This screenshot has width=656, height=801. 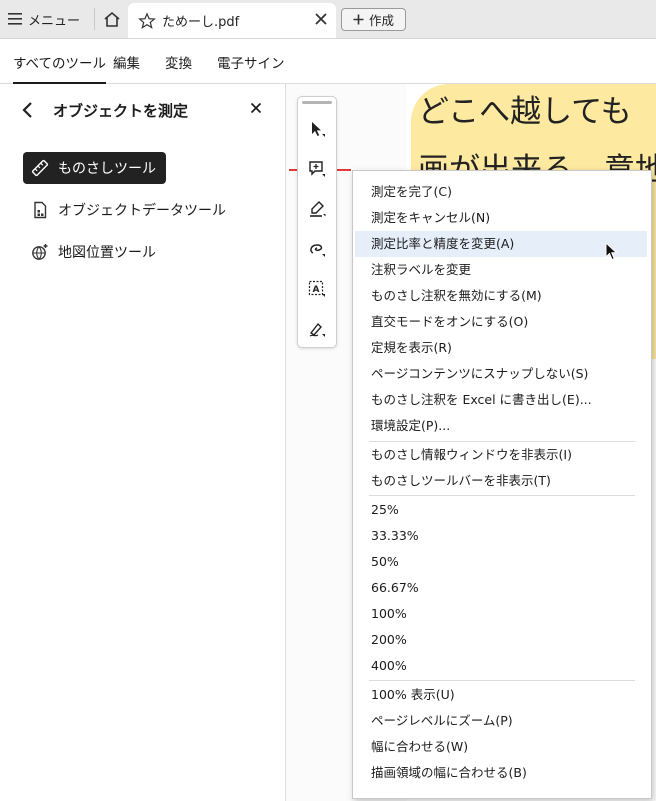 What do you see at coordinates (107, 253) in the screenshot?
I see `geo-location-tool-label: 地図位置ツール` at bounding box center [107, 253].